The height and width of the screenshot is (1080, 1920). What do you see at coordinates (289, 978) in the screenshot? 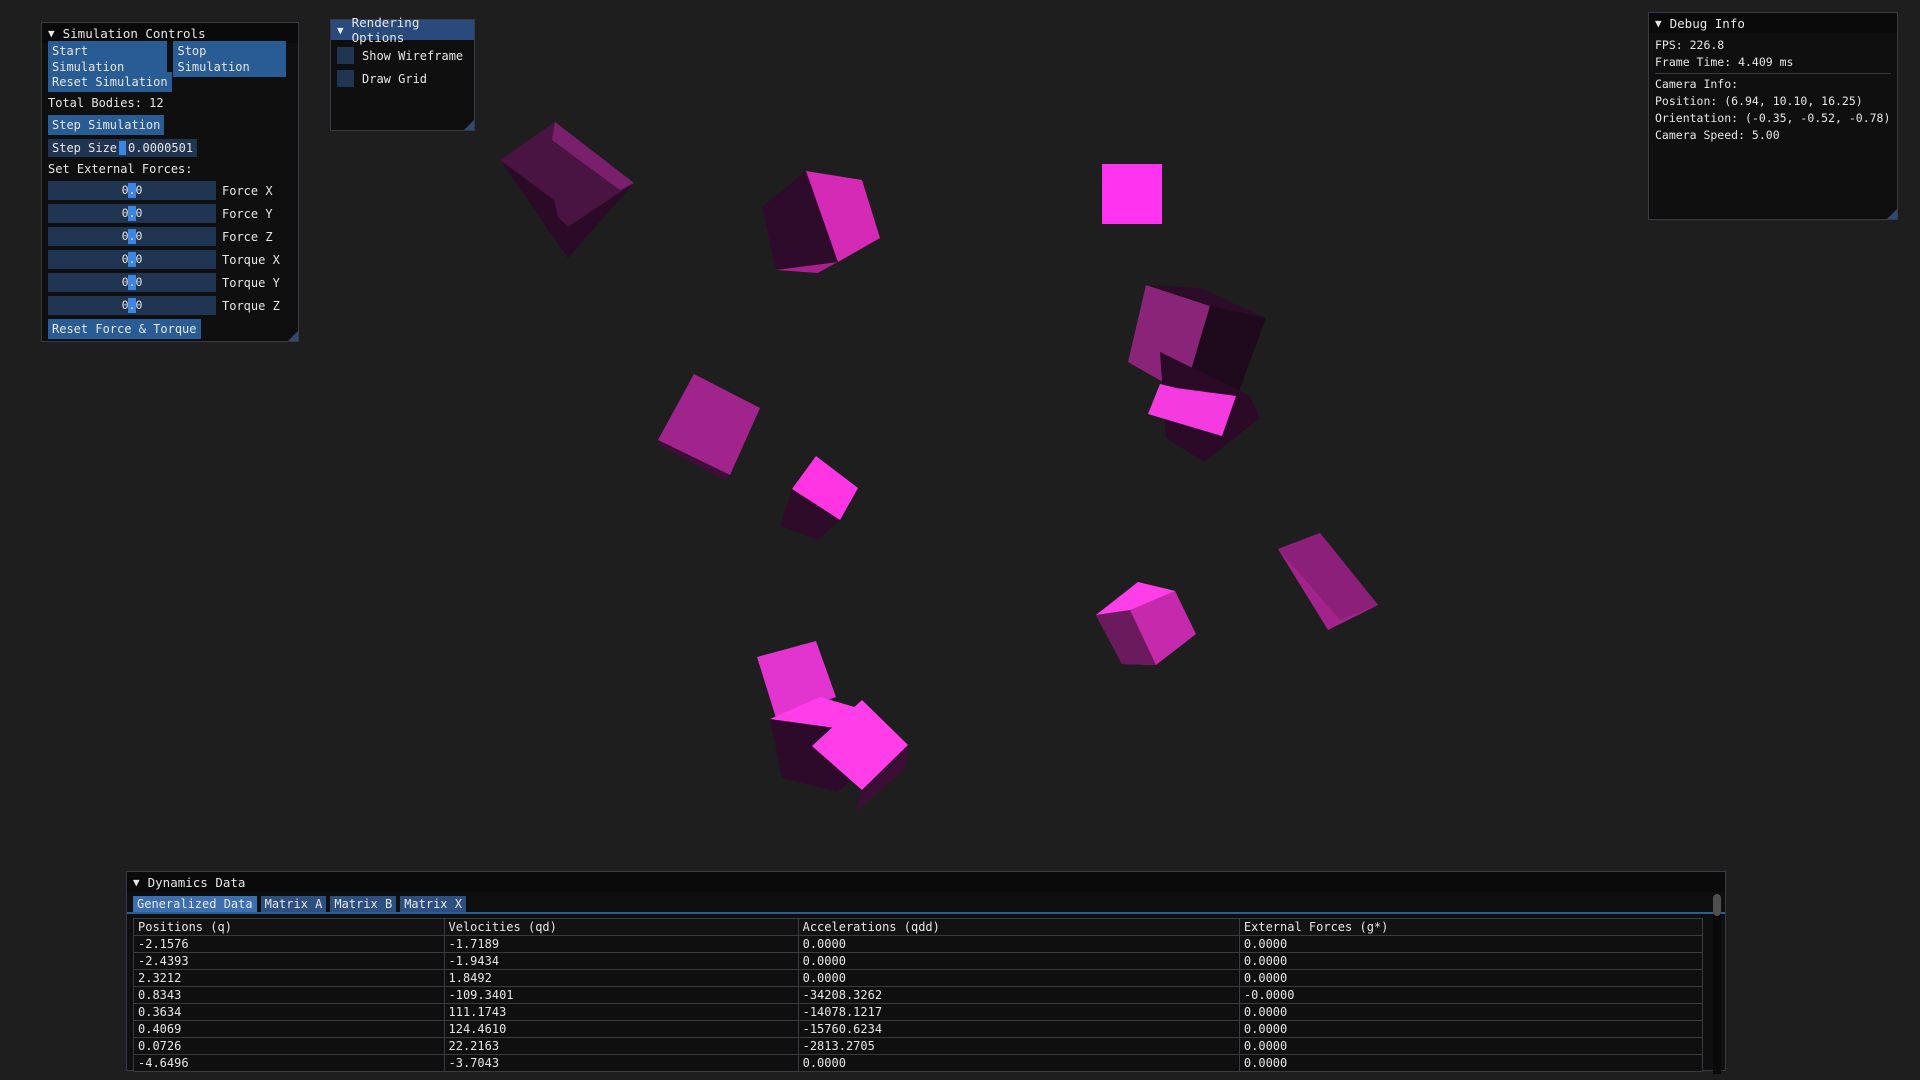
I see `table-cell: 2.3212` at bounding box center [289, 978].